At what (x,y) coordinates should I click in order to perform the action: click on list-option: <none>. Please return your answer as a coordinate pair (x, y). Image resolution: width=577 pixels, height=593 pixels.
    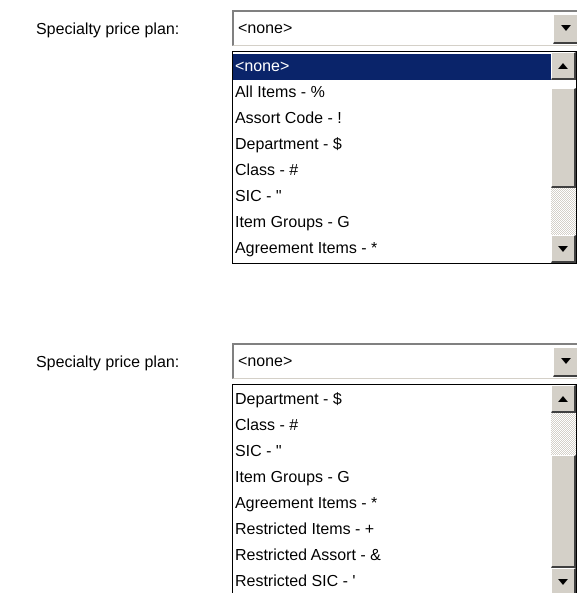
    Looking at the image, I should click on (392, 67).